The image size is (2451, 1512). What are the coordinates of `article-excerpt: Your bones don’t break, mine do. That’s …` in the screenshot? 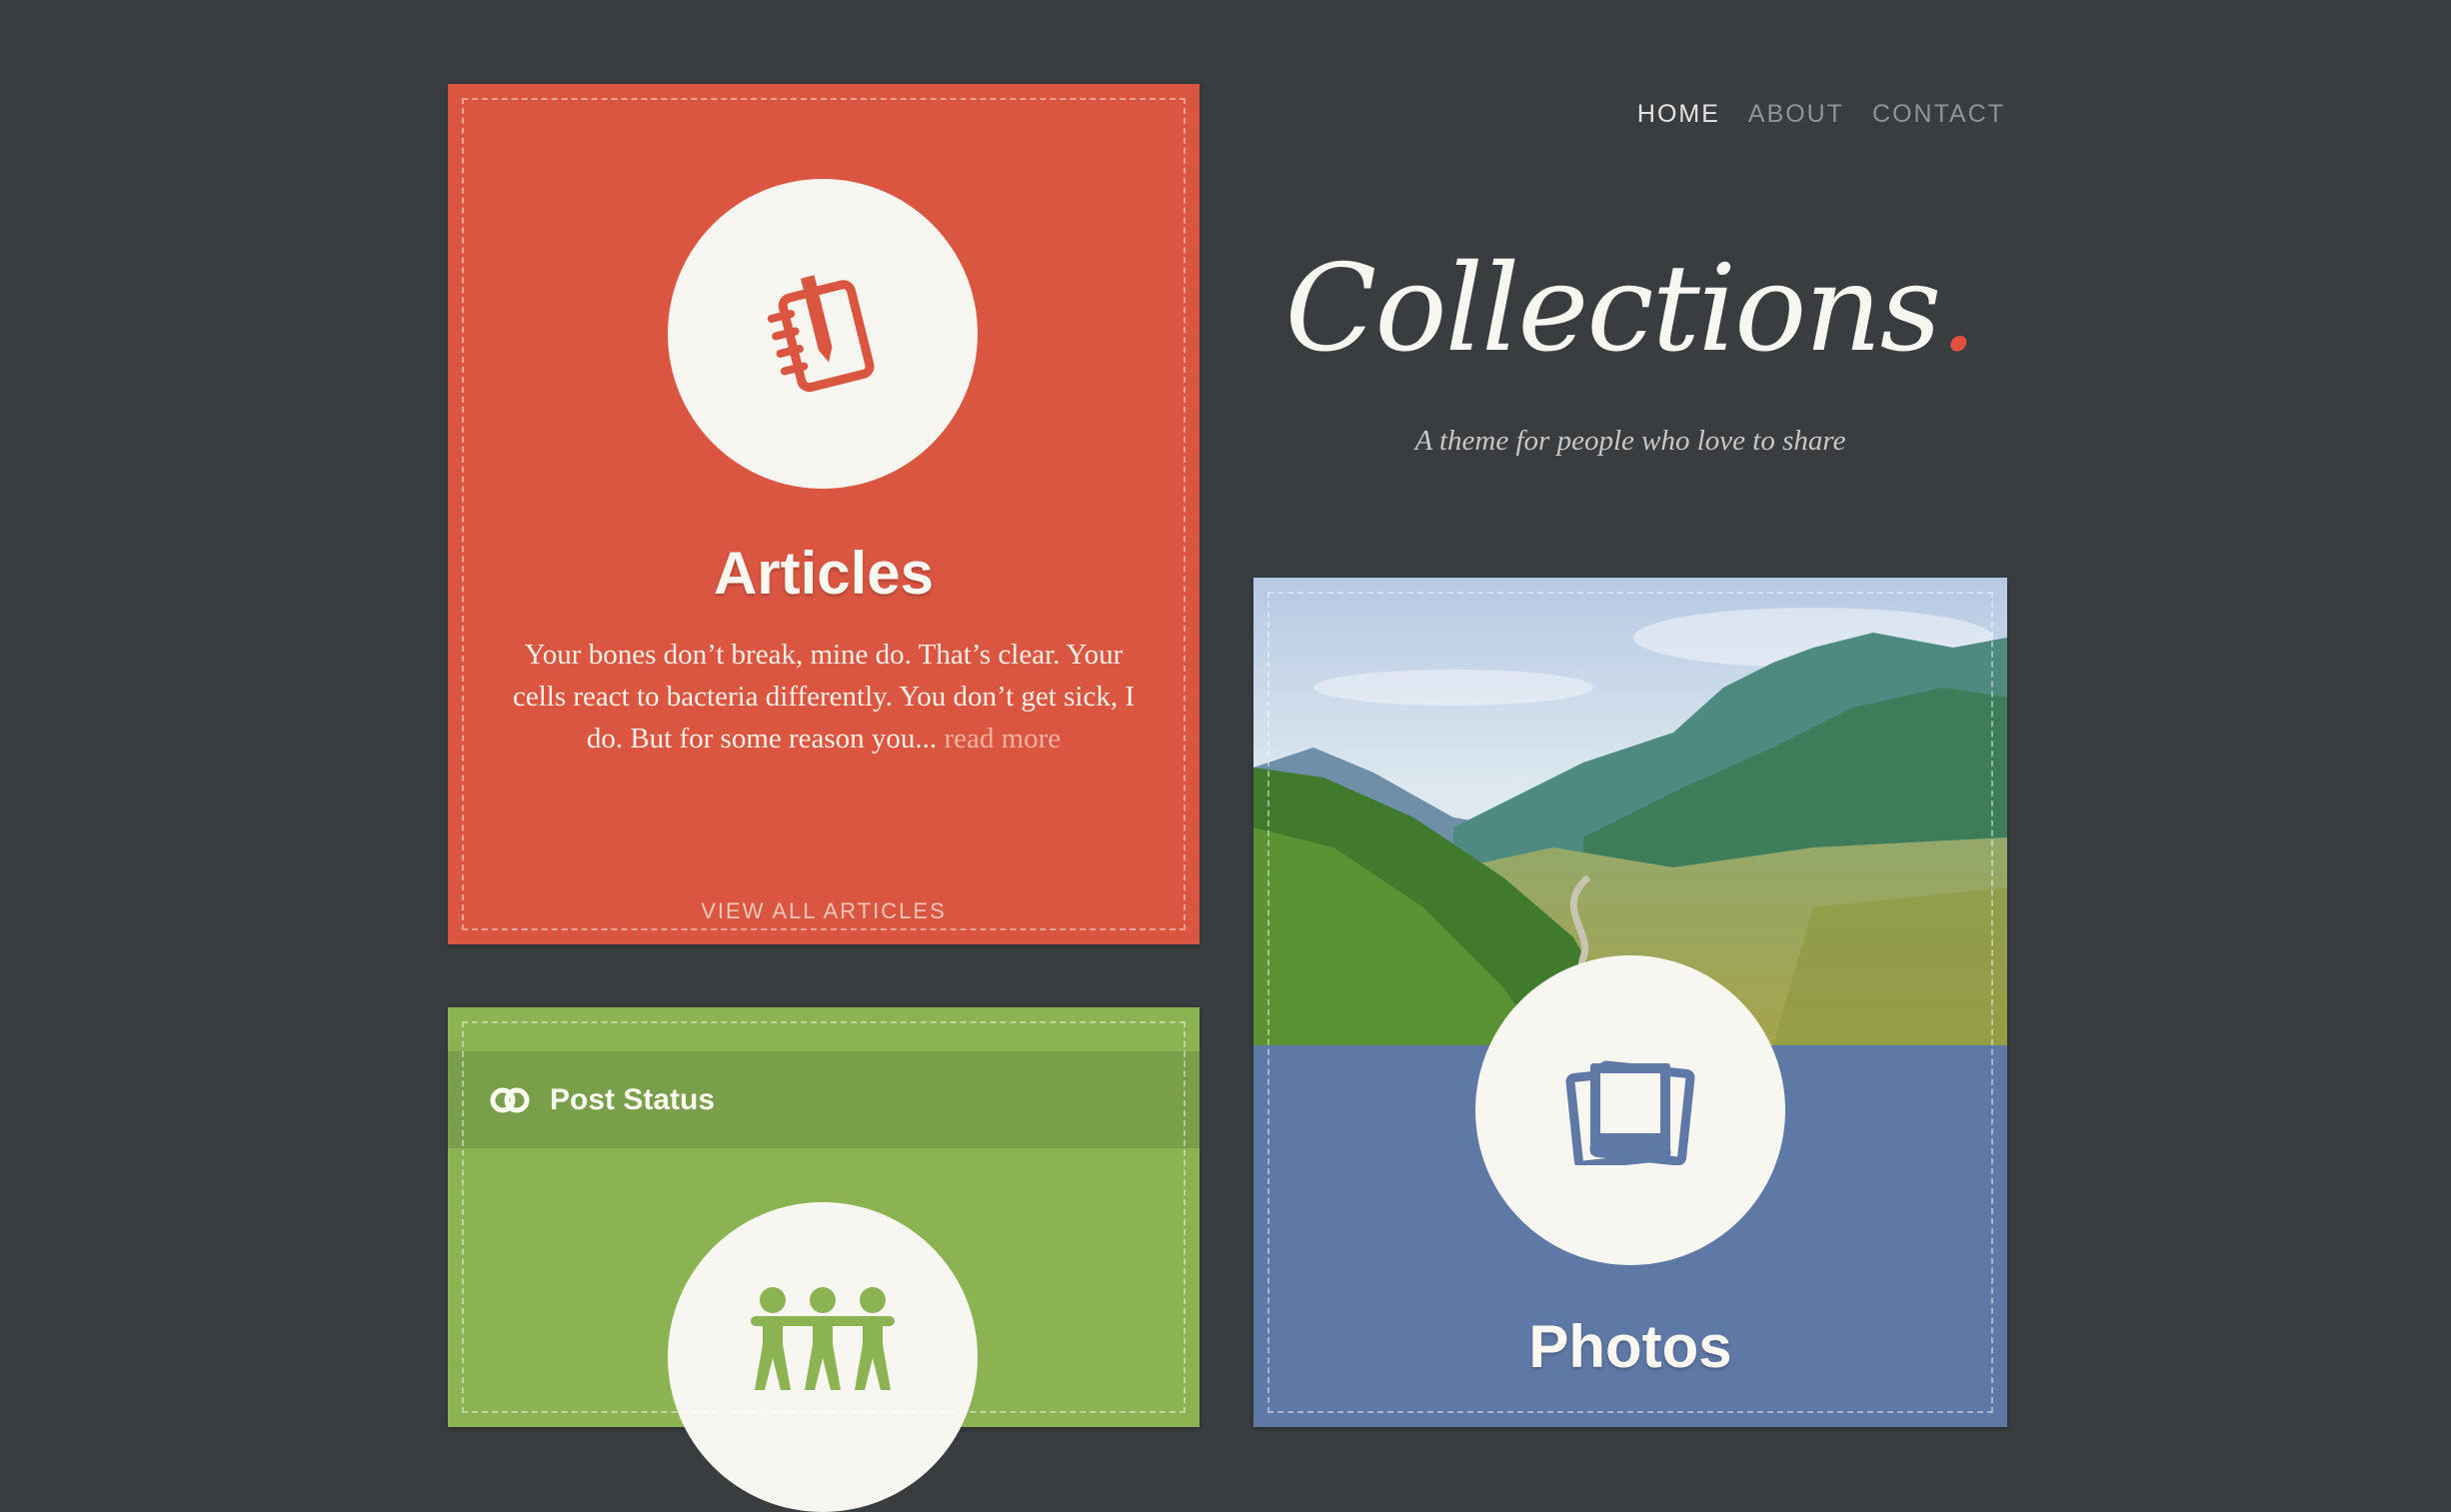 It's located at (824, 696).